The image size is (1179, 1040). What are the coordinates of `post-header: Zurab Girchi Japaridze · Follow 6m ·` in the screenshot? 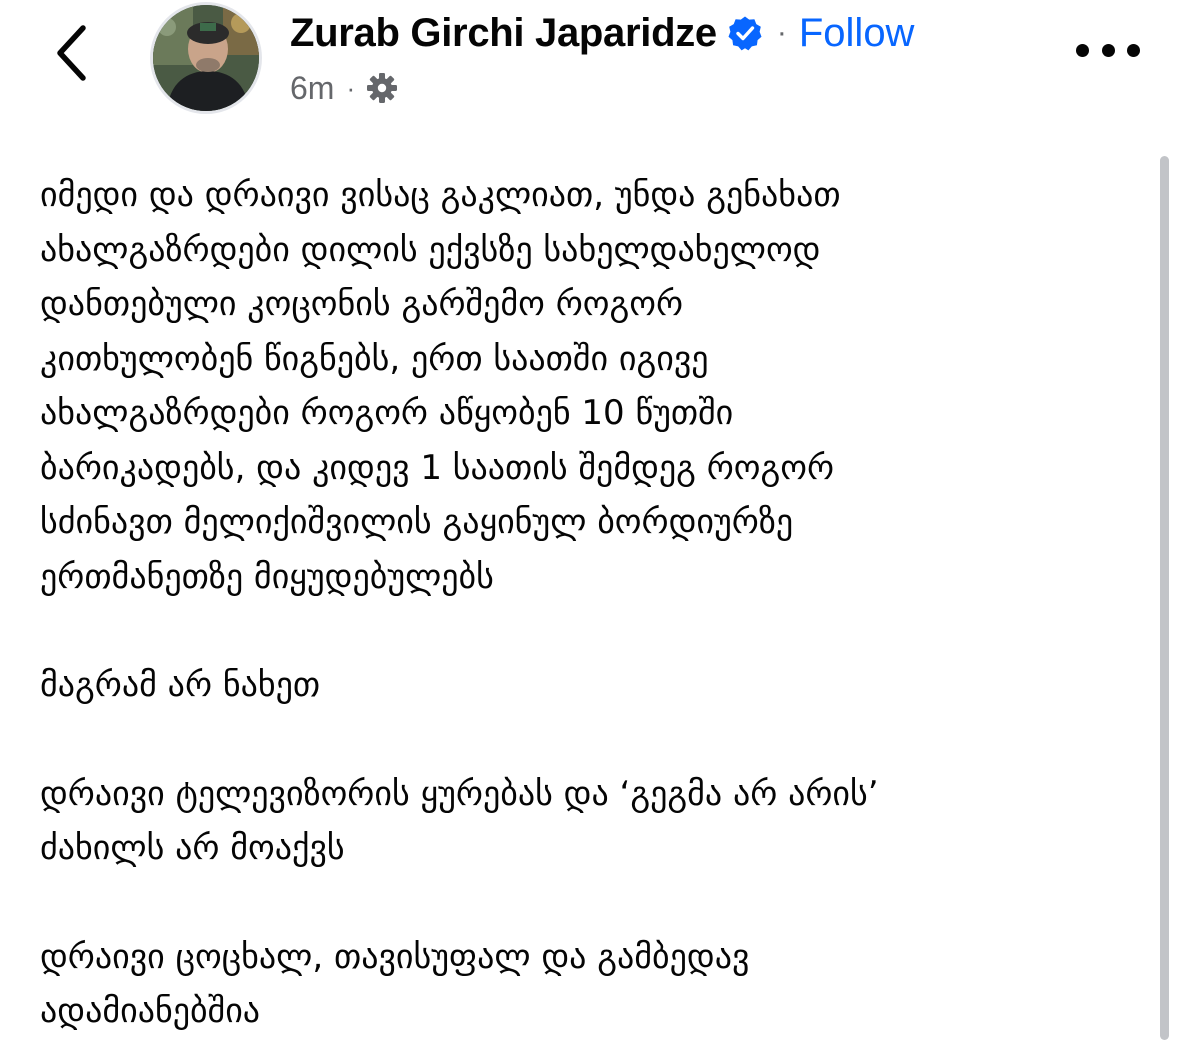 It's located at (589, 65).